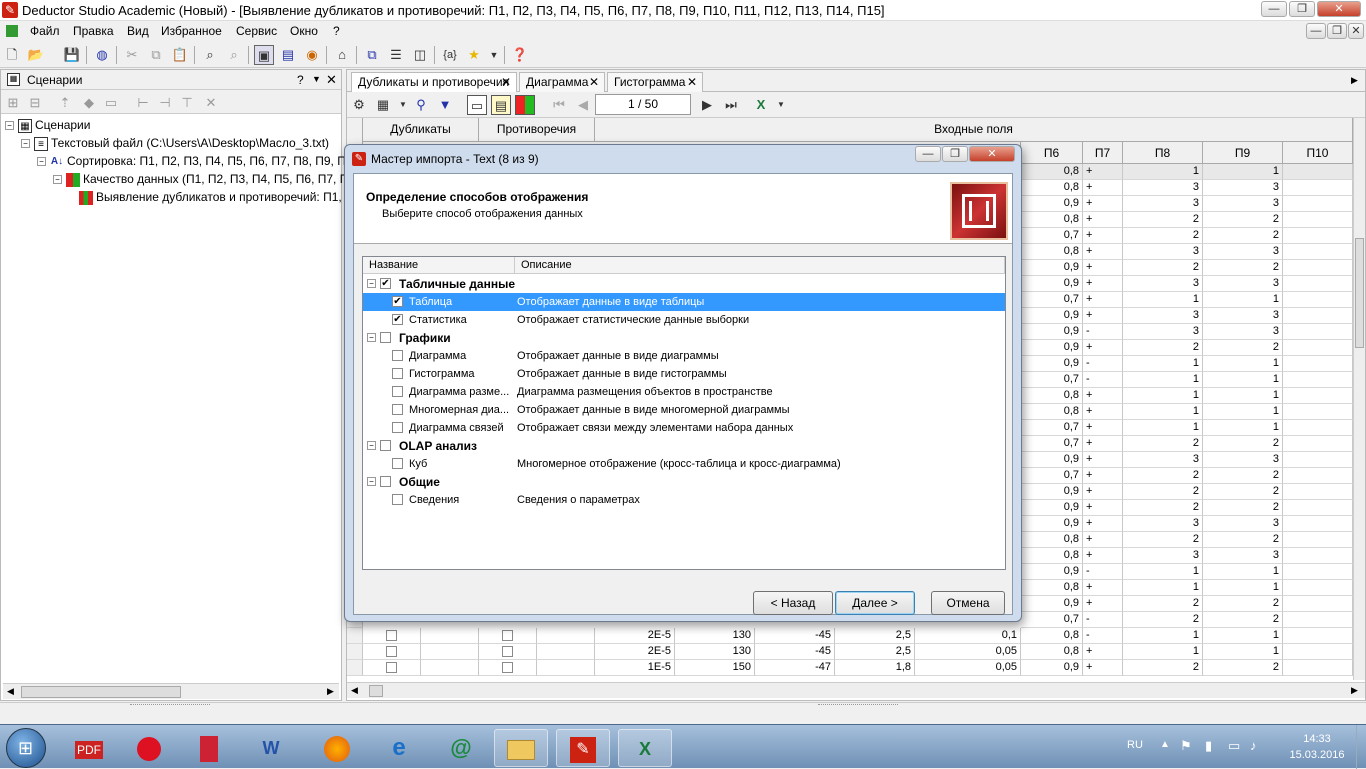 The image size is (1366, 769). I want to click on menu-file: Файл, so click(45, 31).